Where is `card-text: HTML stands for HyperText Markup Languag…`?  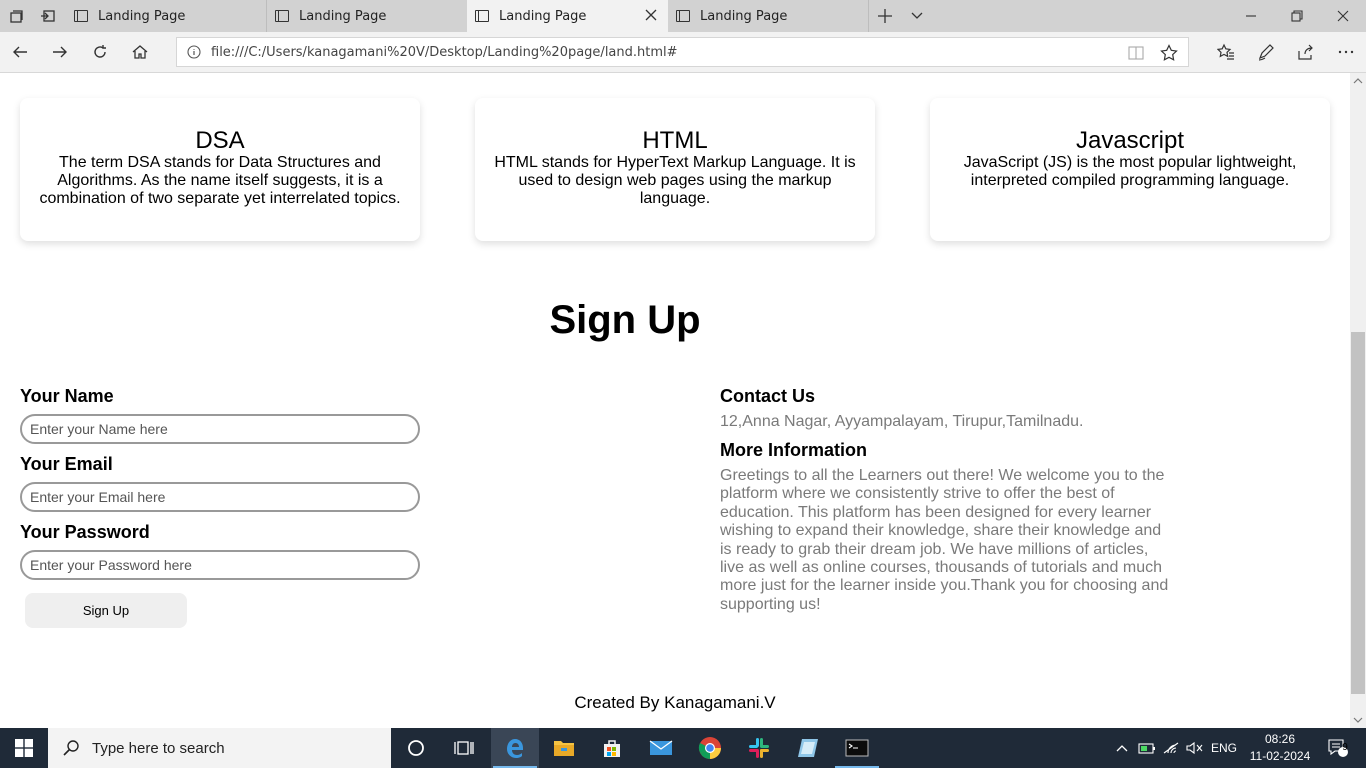 card-text: HTML stands for HyperText Markup Languag… is located at coordinates (675, 180).